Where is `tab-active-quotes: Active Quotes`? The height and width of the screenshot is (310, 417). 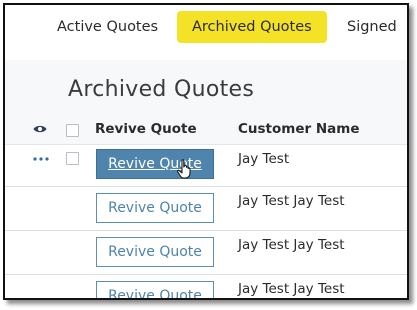
tab-active-quotes: Active Quotes is located at coordinates (107, 27).